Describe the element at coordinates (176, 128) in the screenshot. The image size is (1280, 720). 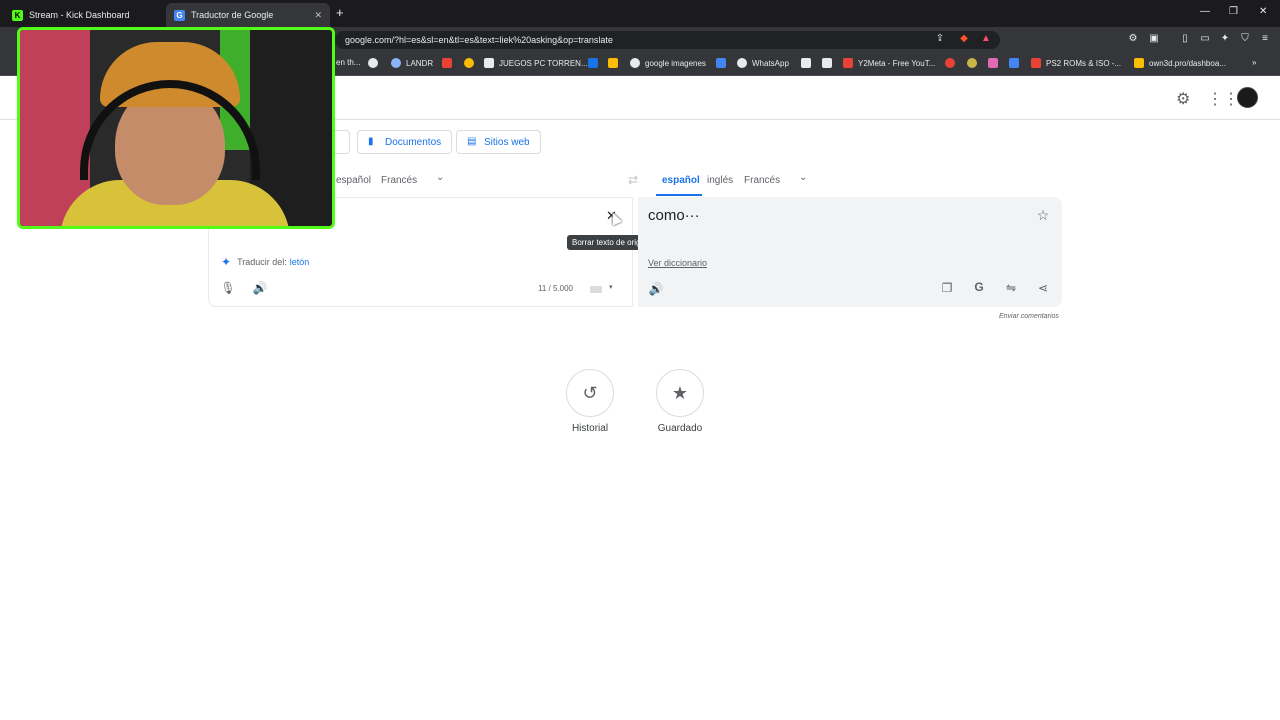
I see `webcam-overlay` at that location.